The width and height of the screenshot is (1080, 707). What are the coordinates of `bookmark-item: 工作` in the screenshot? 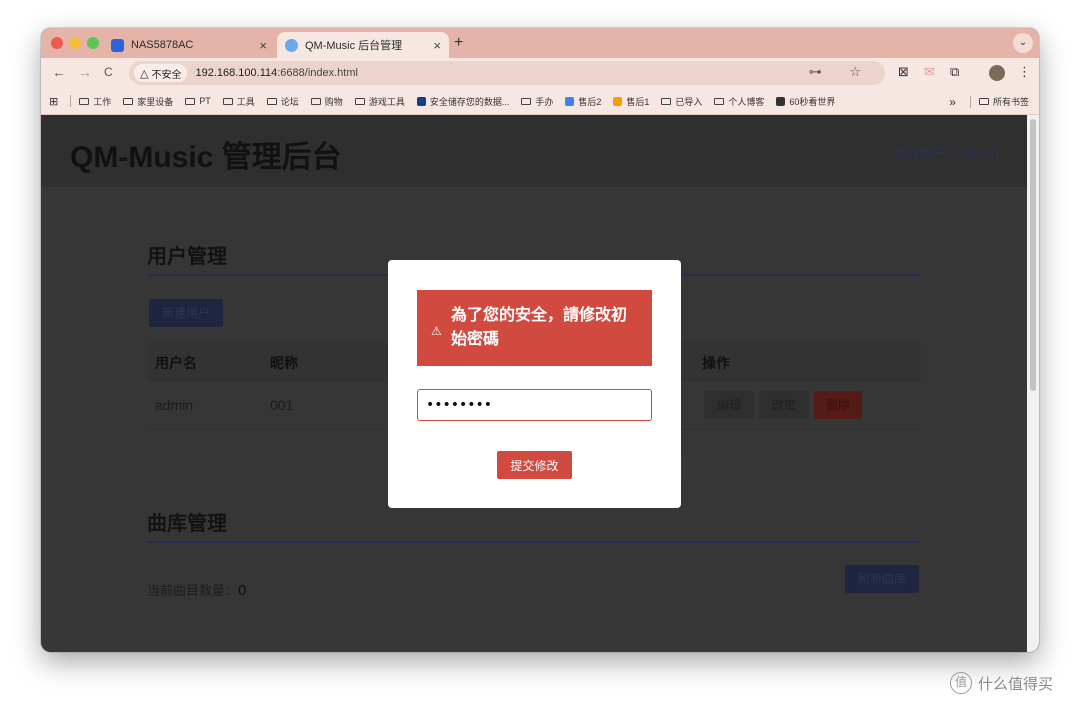 It's located at (95, 101).